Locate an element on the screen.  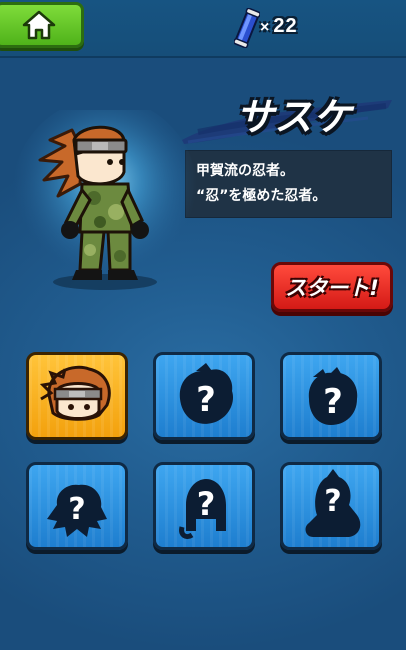
character-slot-2: ? is located at coordinates (204, 396).